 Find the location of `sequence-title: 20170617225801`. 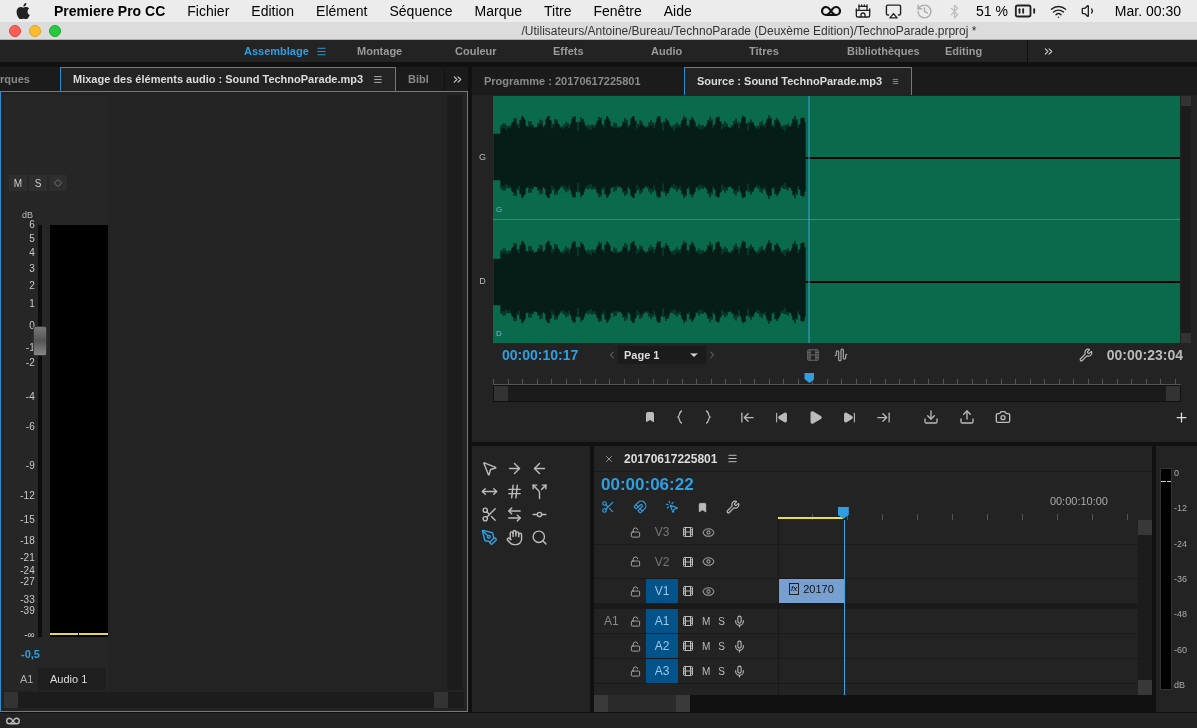

sequence-title: 20170617225801 is located at coordinates (671, 458).